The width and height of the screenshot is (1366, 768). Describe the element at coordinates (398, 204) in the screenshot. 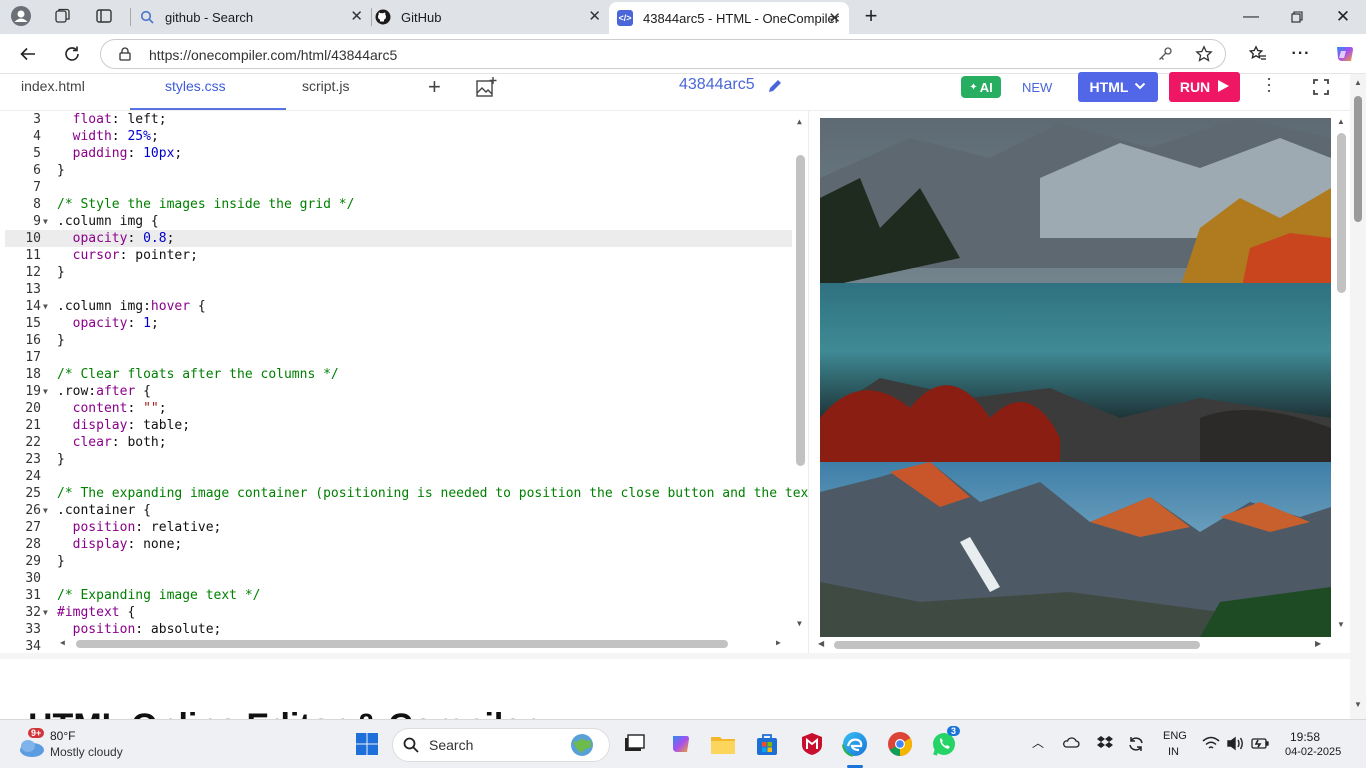

I see `code-line: 8 /* Style the images inside the grid */` at that location.